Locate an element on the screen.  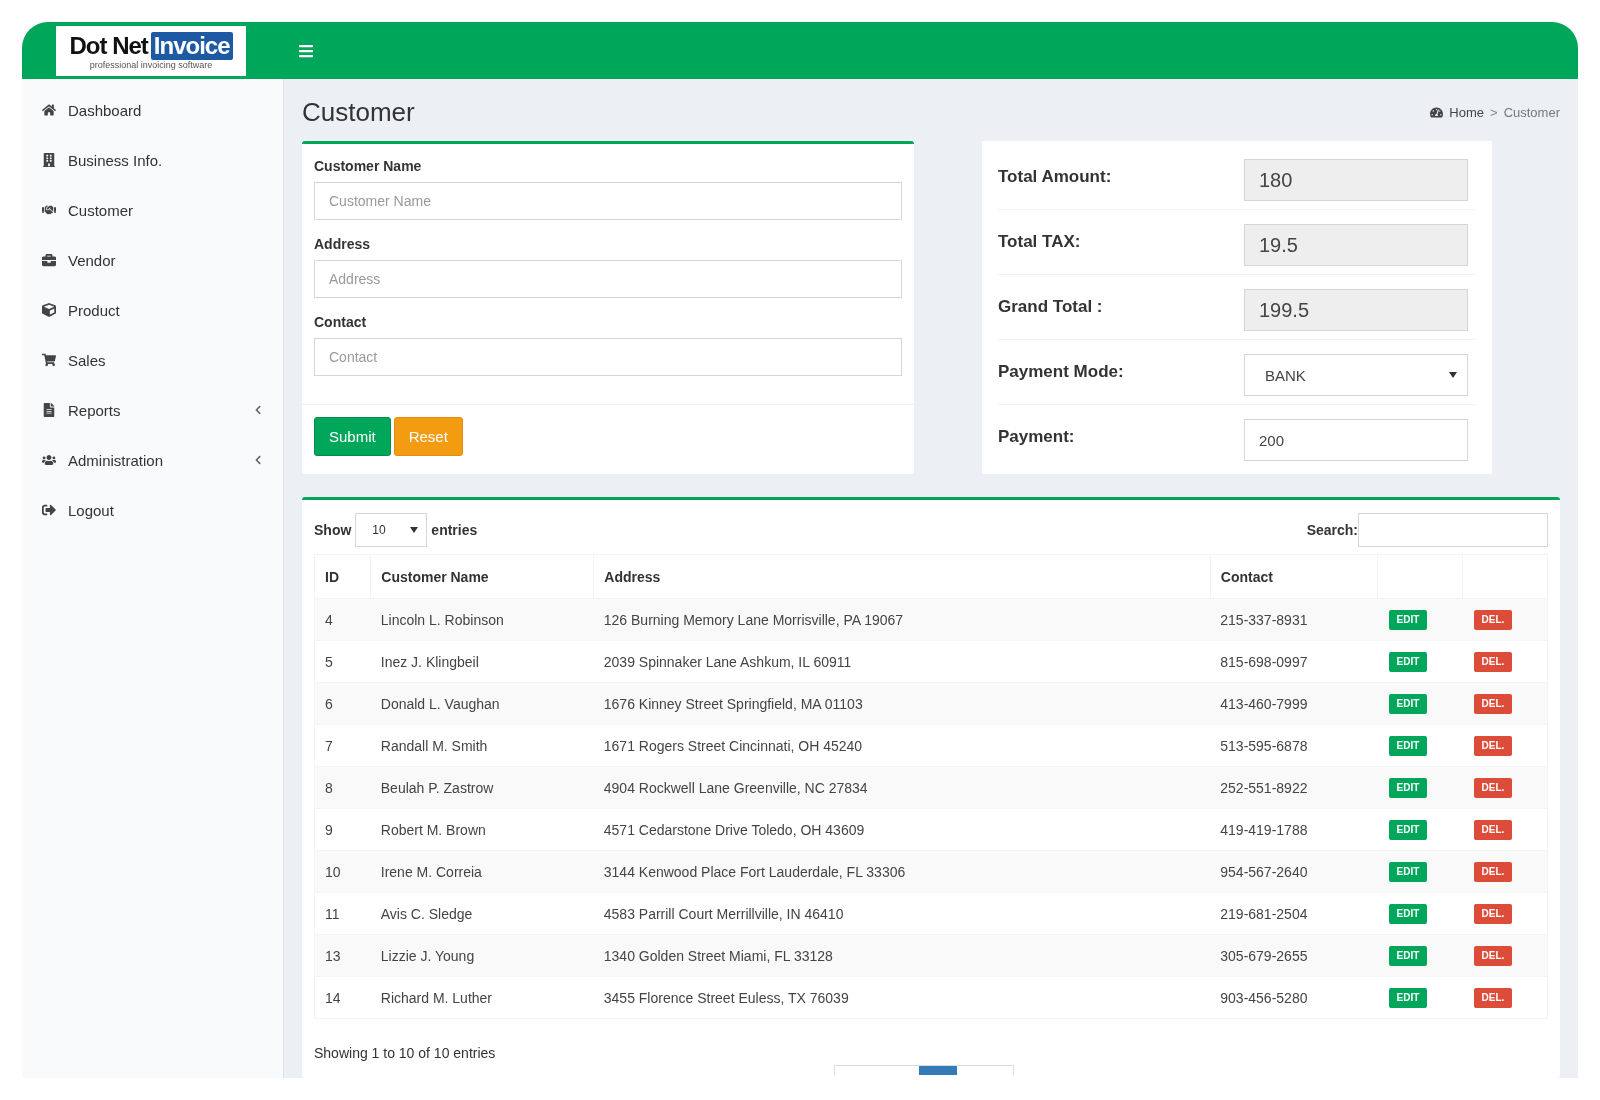
table-cell: 3455 Florence Street Euless, TX 76039 is located at coordinates (902, 997).